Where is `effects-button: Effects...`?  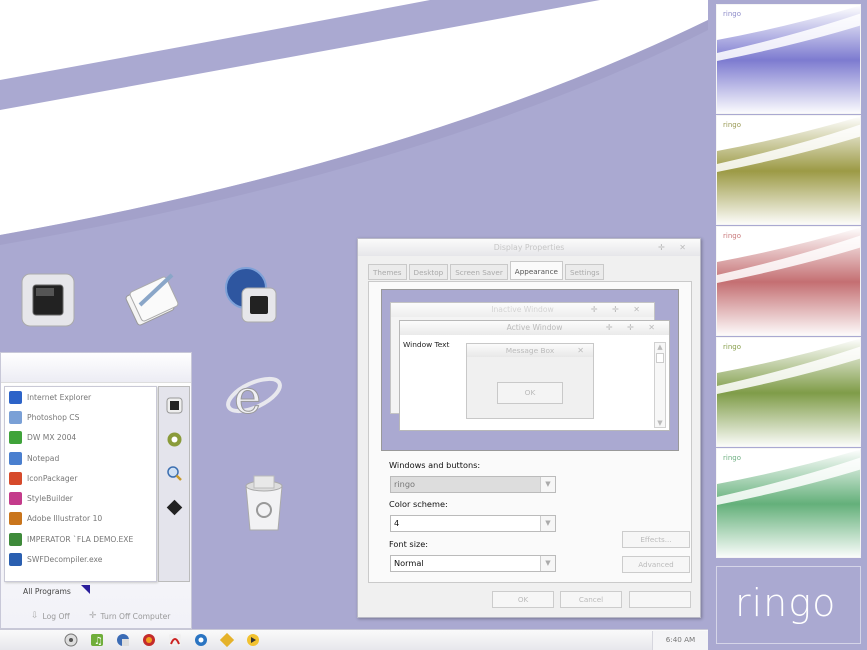 effects-button: Effects... is located at coordinates (656, 539).